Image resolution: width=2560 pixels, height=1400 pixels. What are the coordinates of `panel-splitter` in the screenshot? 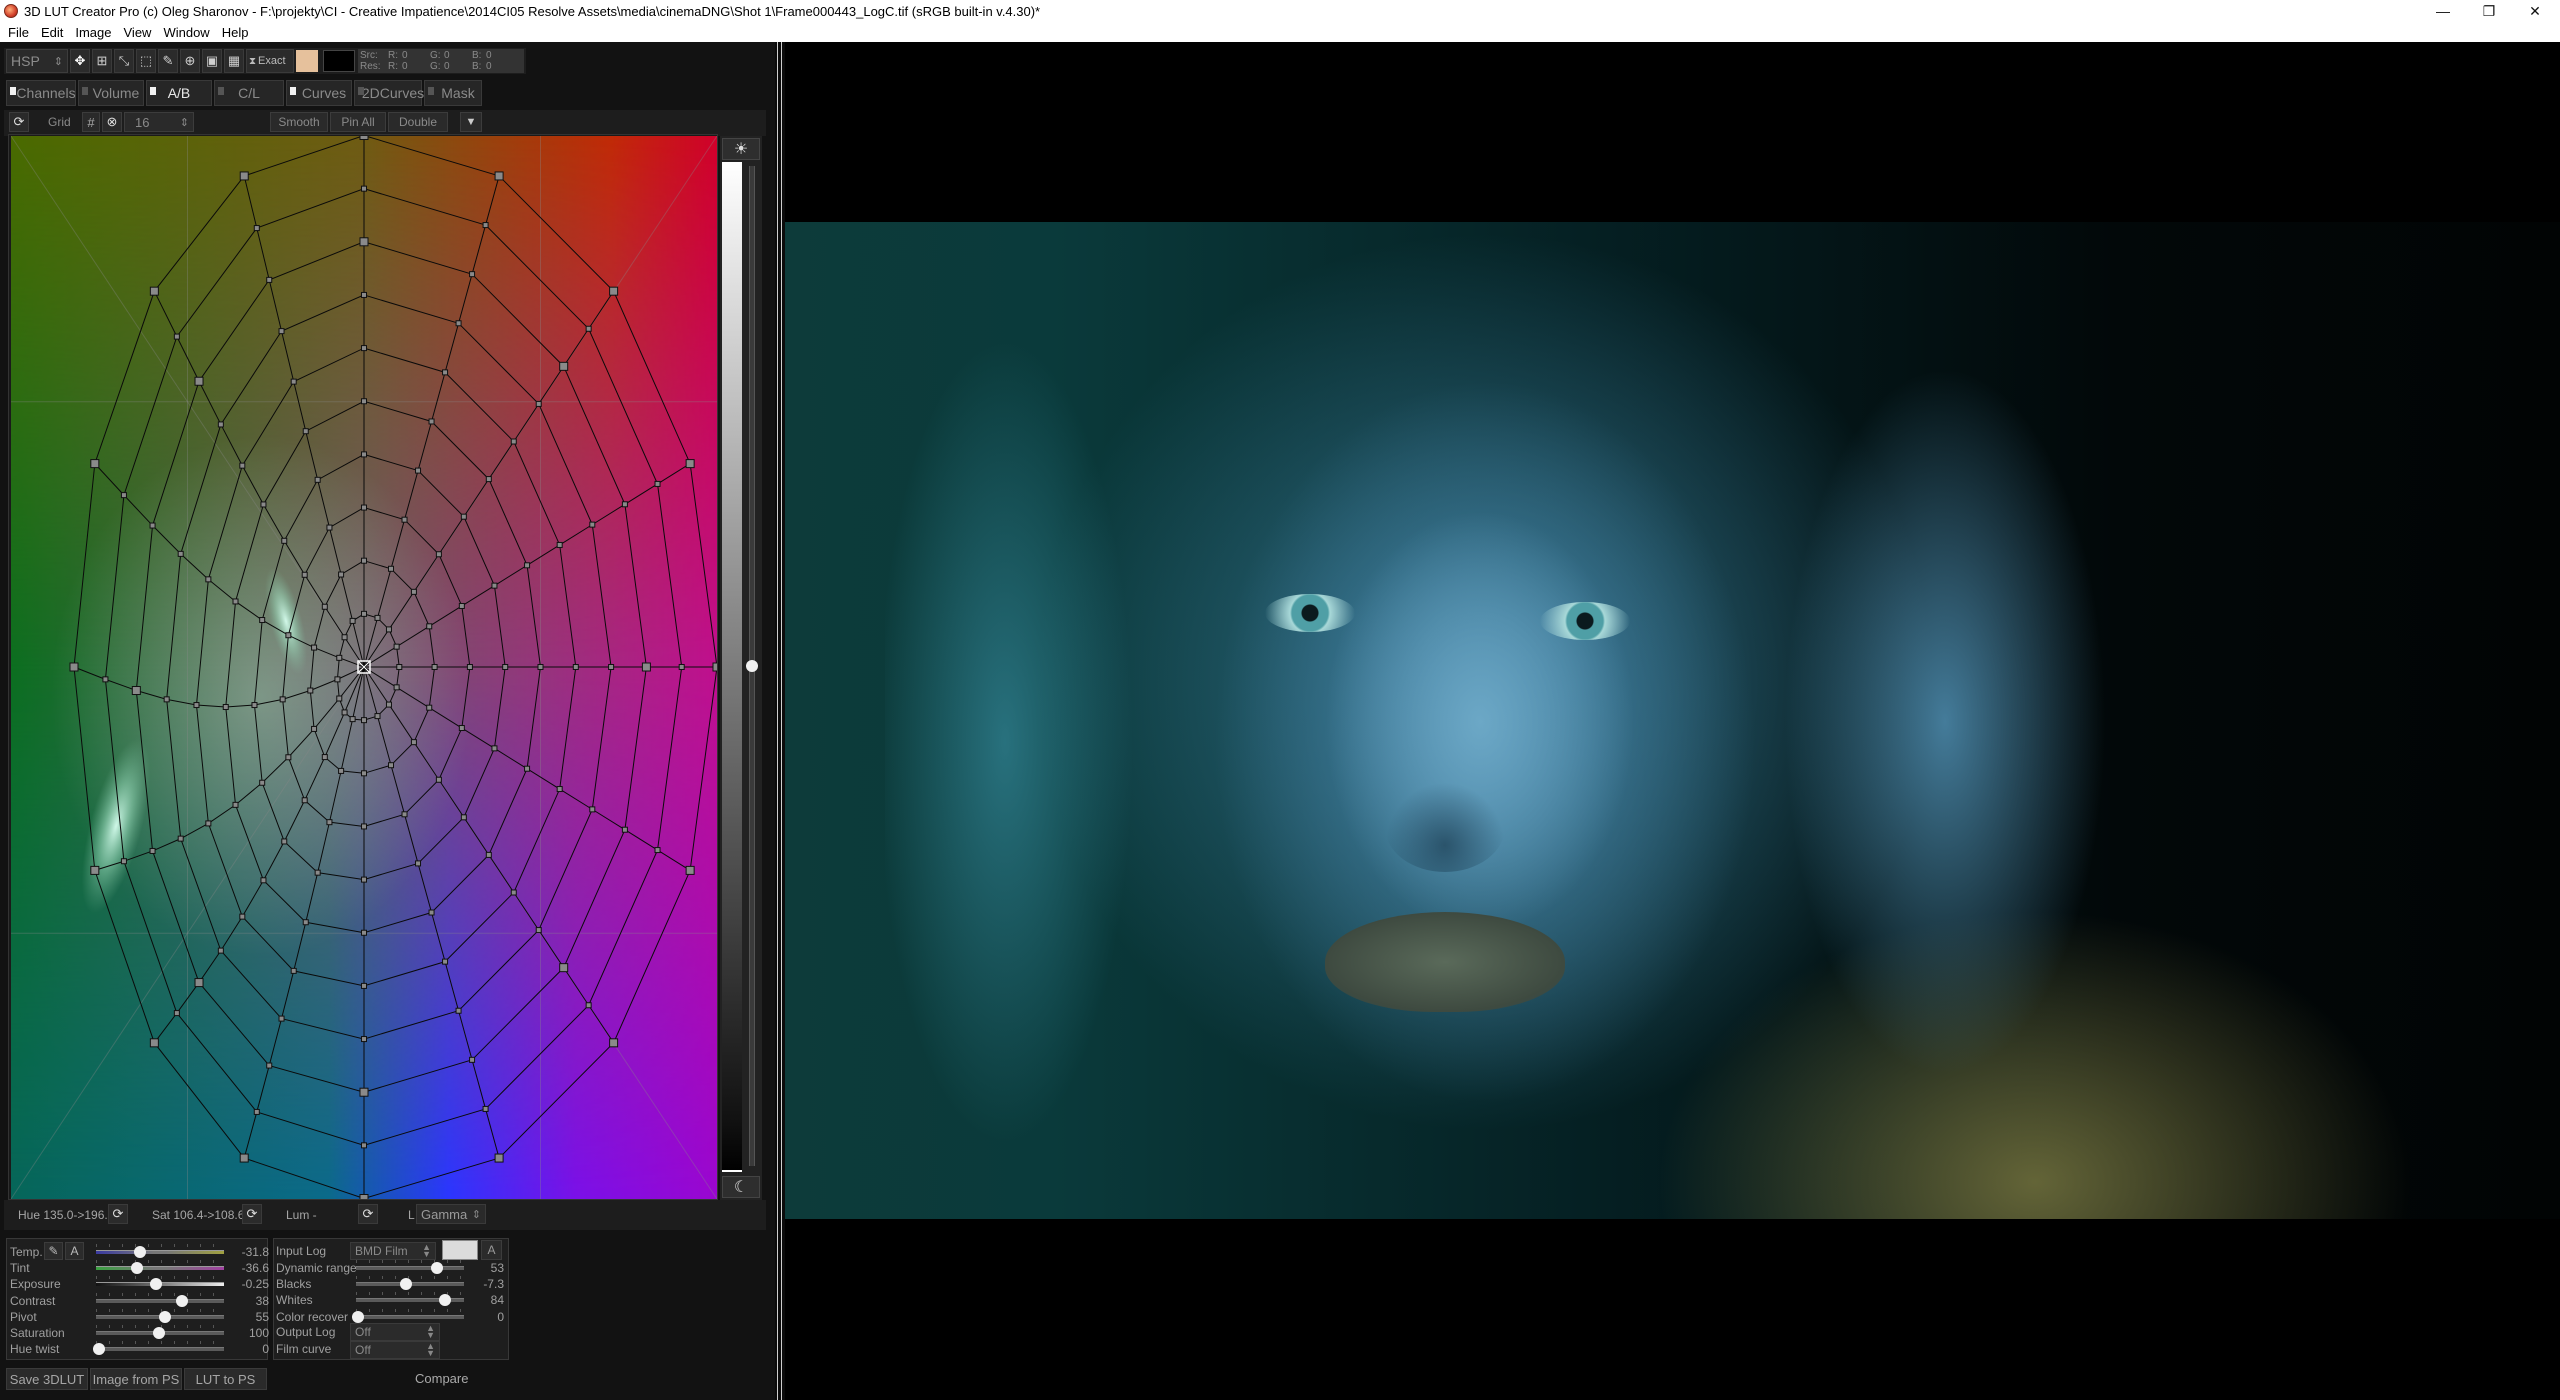 It's located at (780, 721).